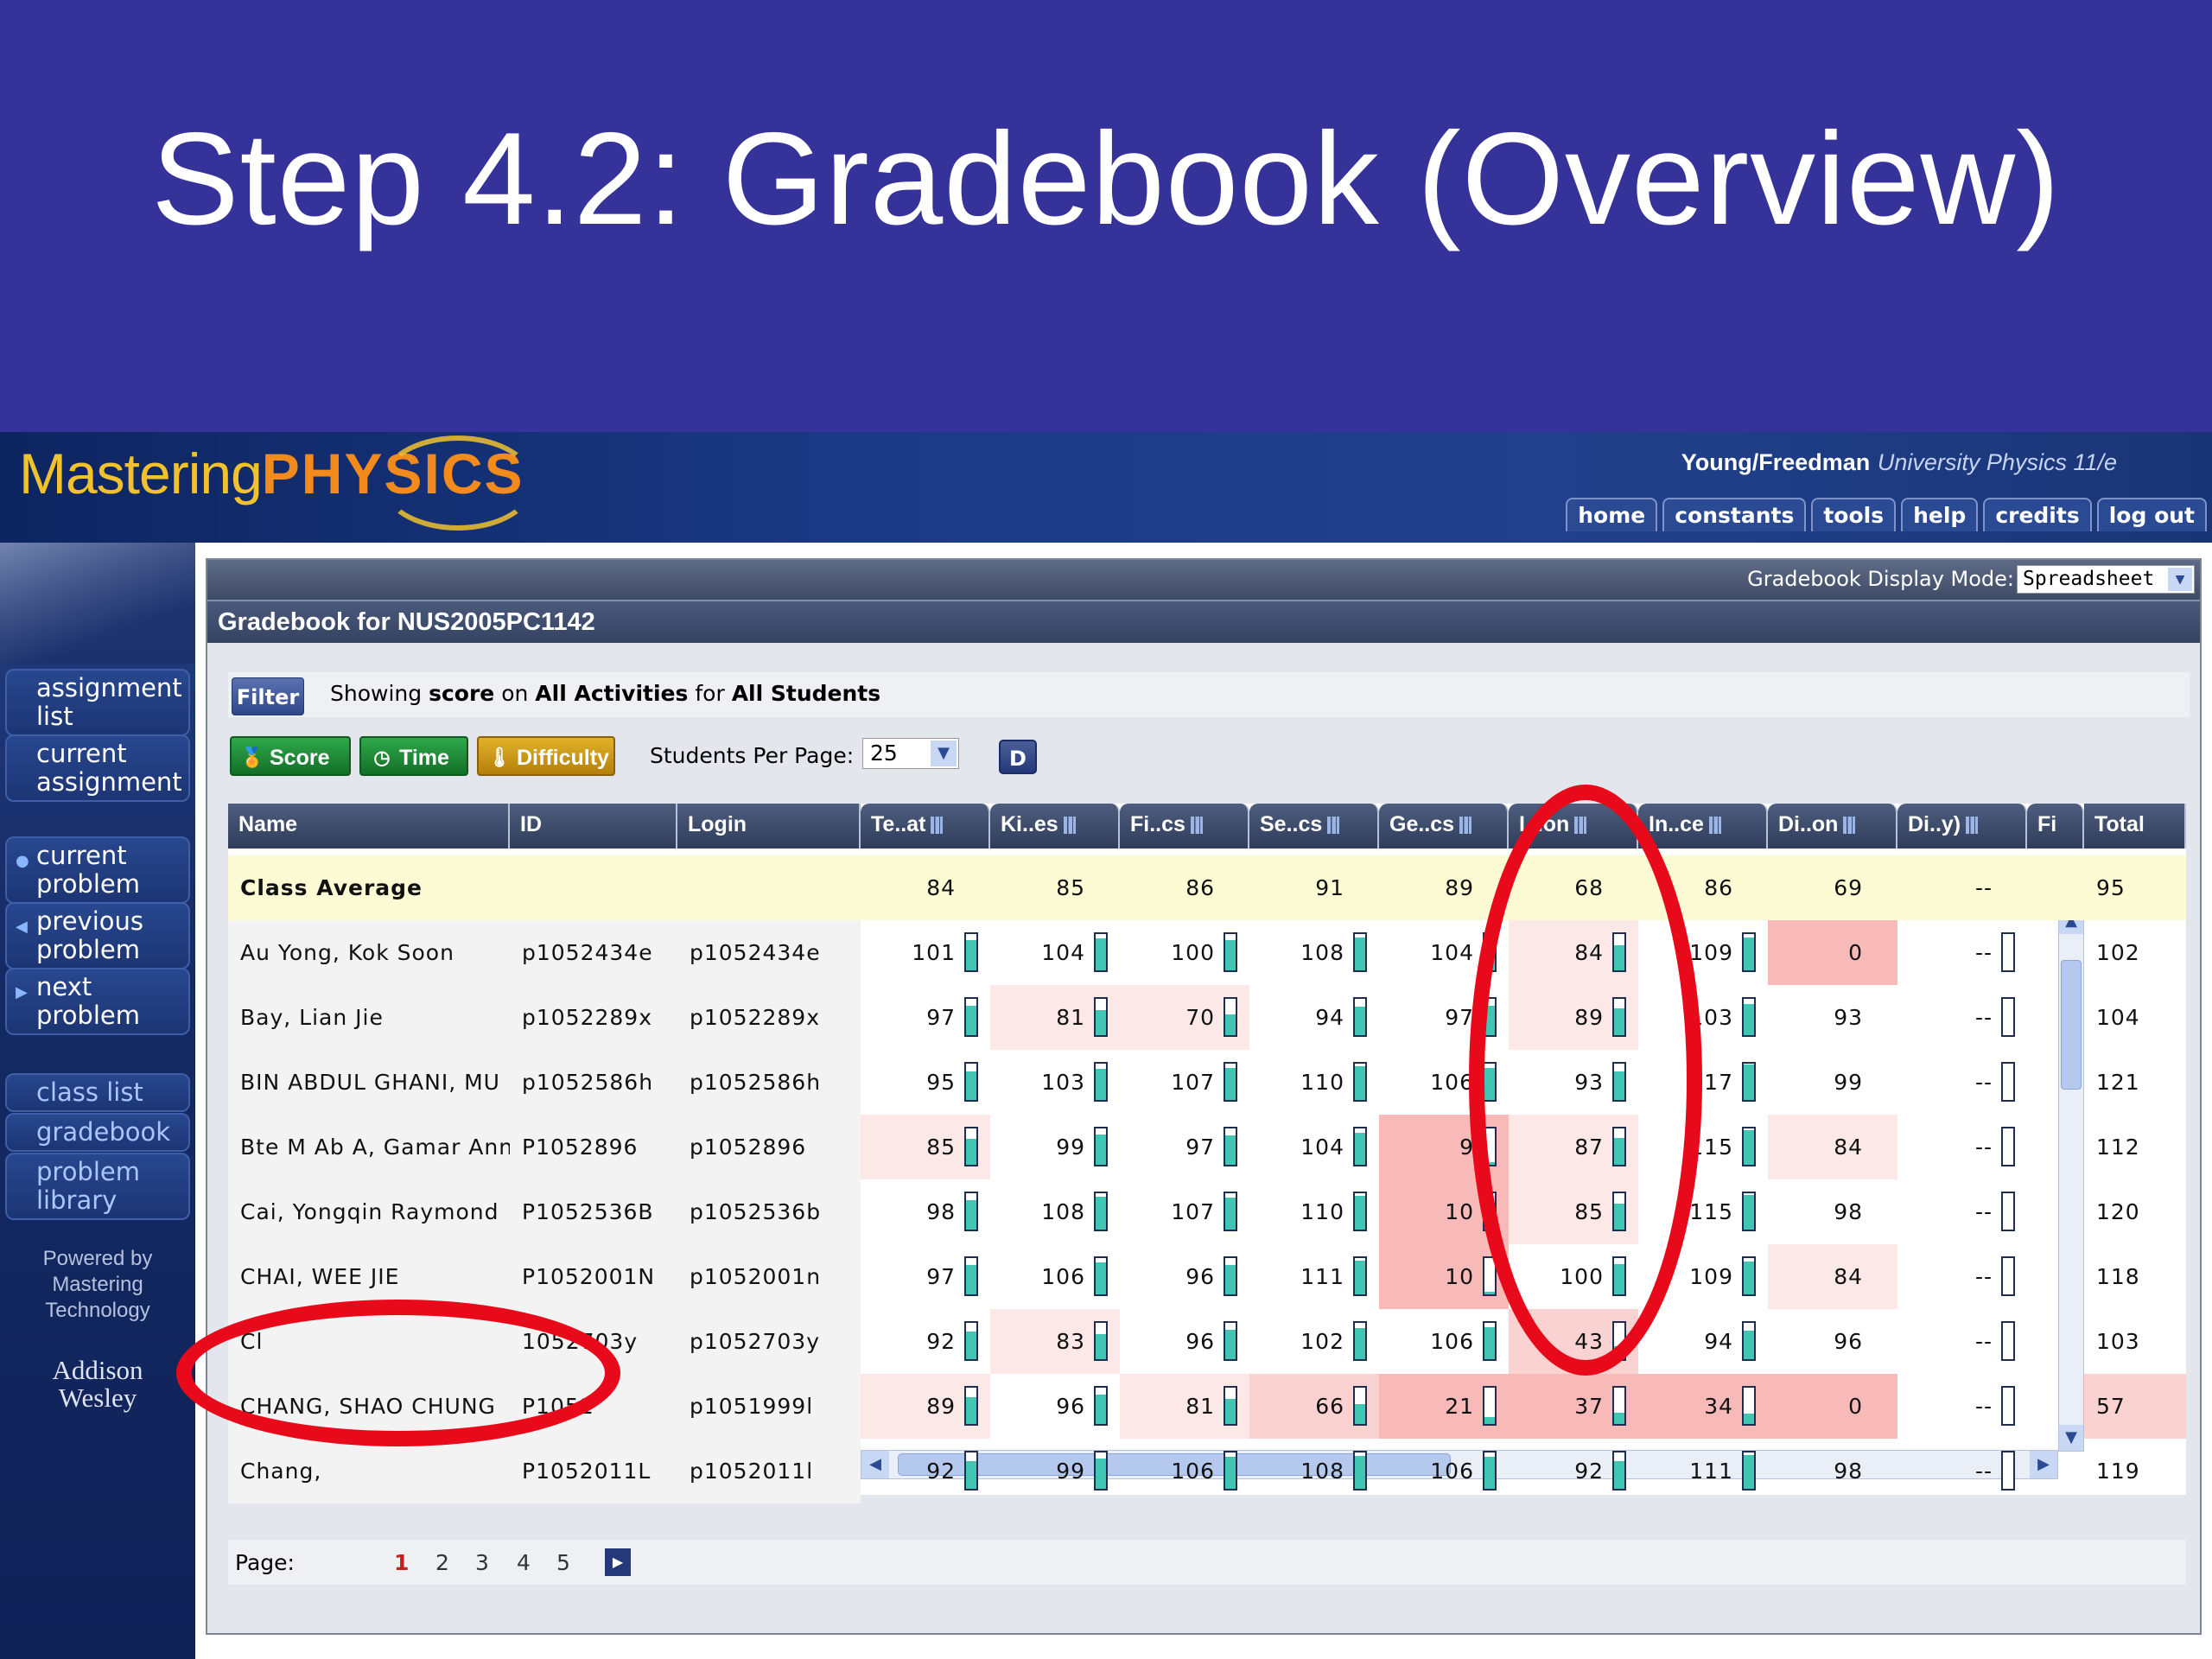 The image size is (2212, 1659). Describe the element at coordinates (2151, 514) in the screenshot. I see `nav-log-out: log out` at that location.